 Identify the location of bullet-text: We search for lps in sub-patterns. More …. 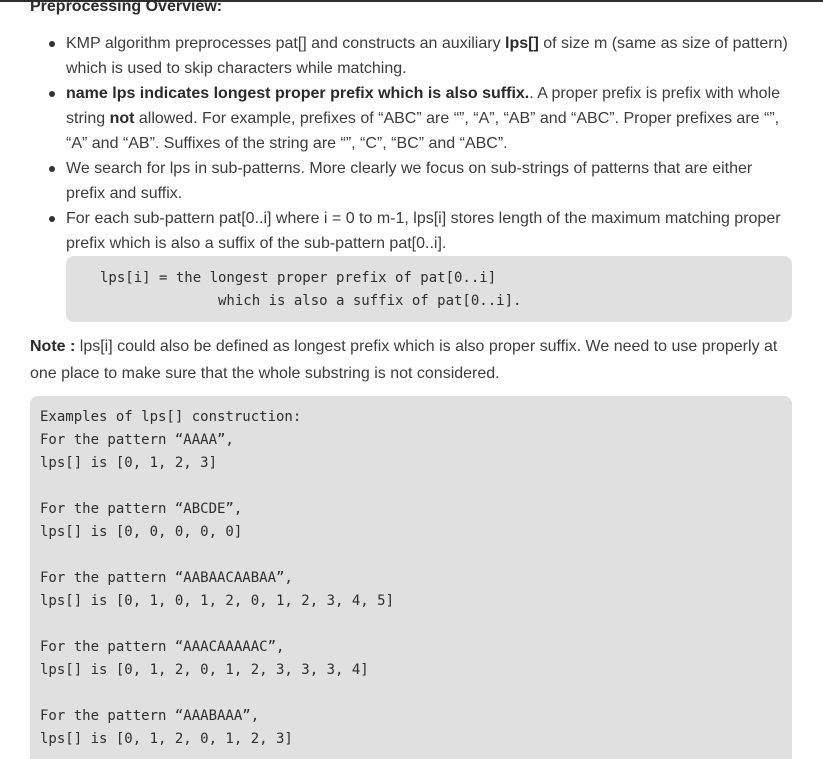
(409, 181).